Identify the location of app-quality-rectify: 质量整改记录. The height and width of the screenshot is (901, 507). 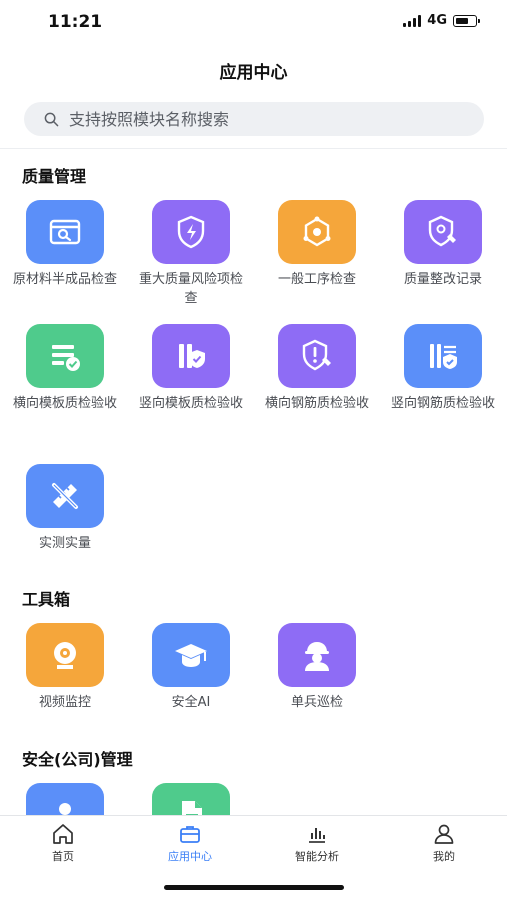
(443, 244).